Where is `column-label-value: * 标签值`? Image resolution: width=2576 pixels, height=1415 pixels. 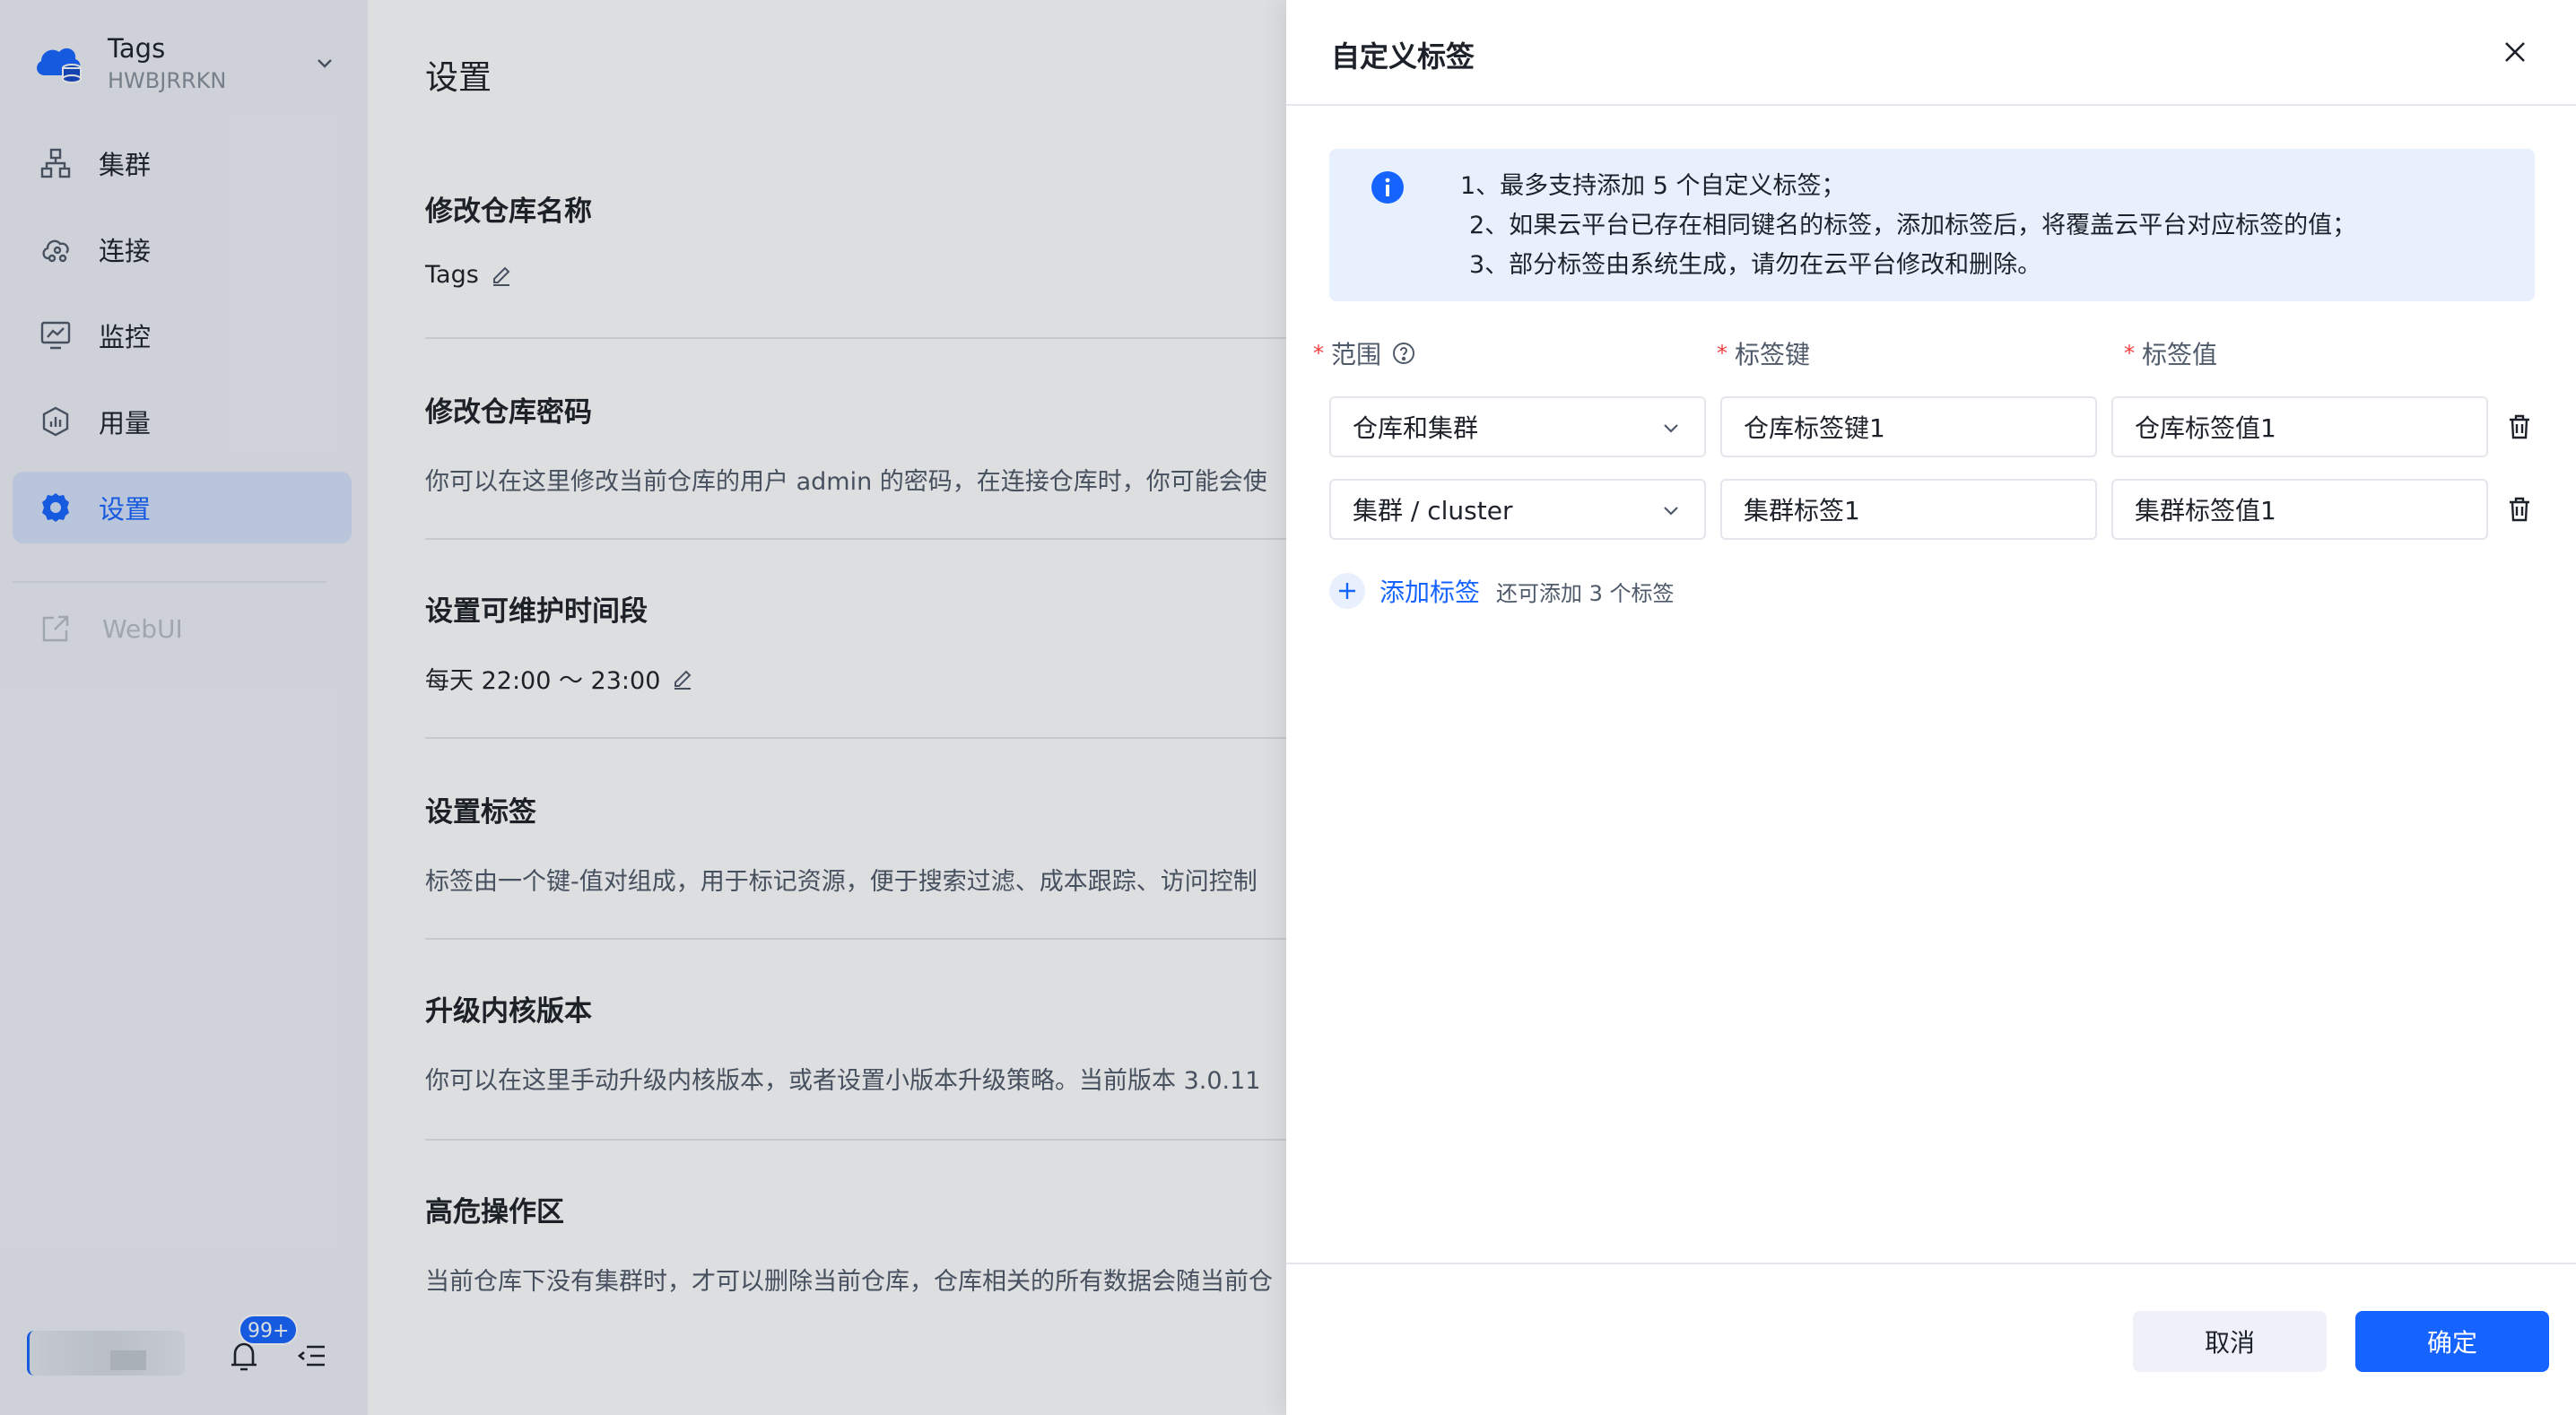 column-label-value: * 标签值 is located at coordinates (2170, 353).